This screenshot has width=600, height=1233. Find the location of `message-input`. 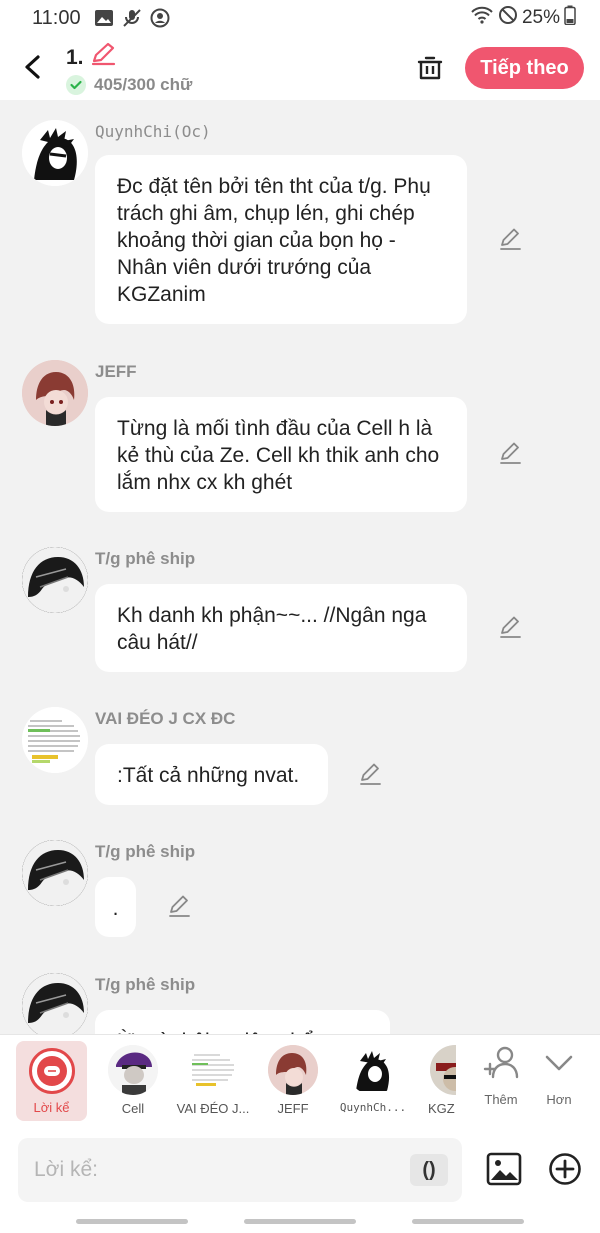

message-input is located at coordinates (240, 1170).